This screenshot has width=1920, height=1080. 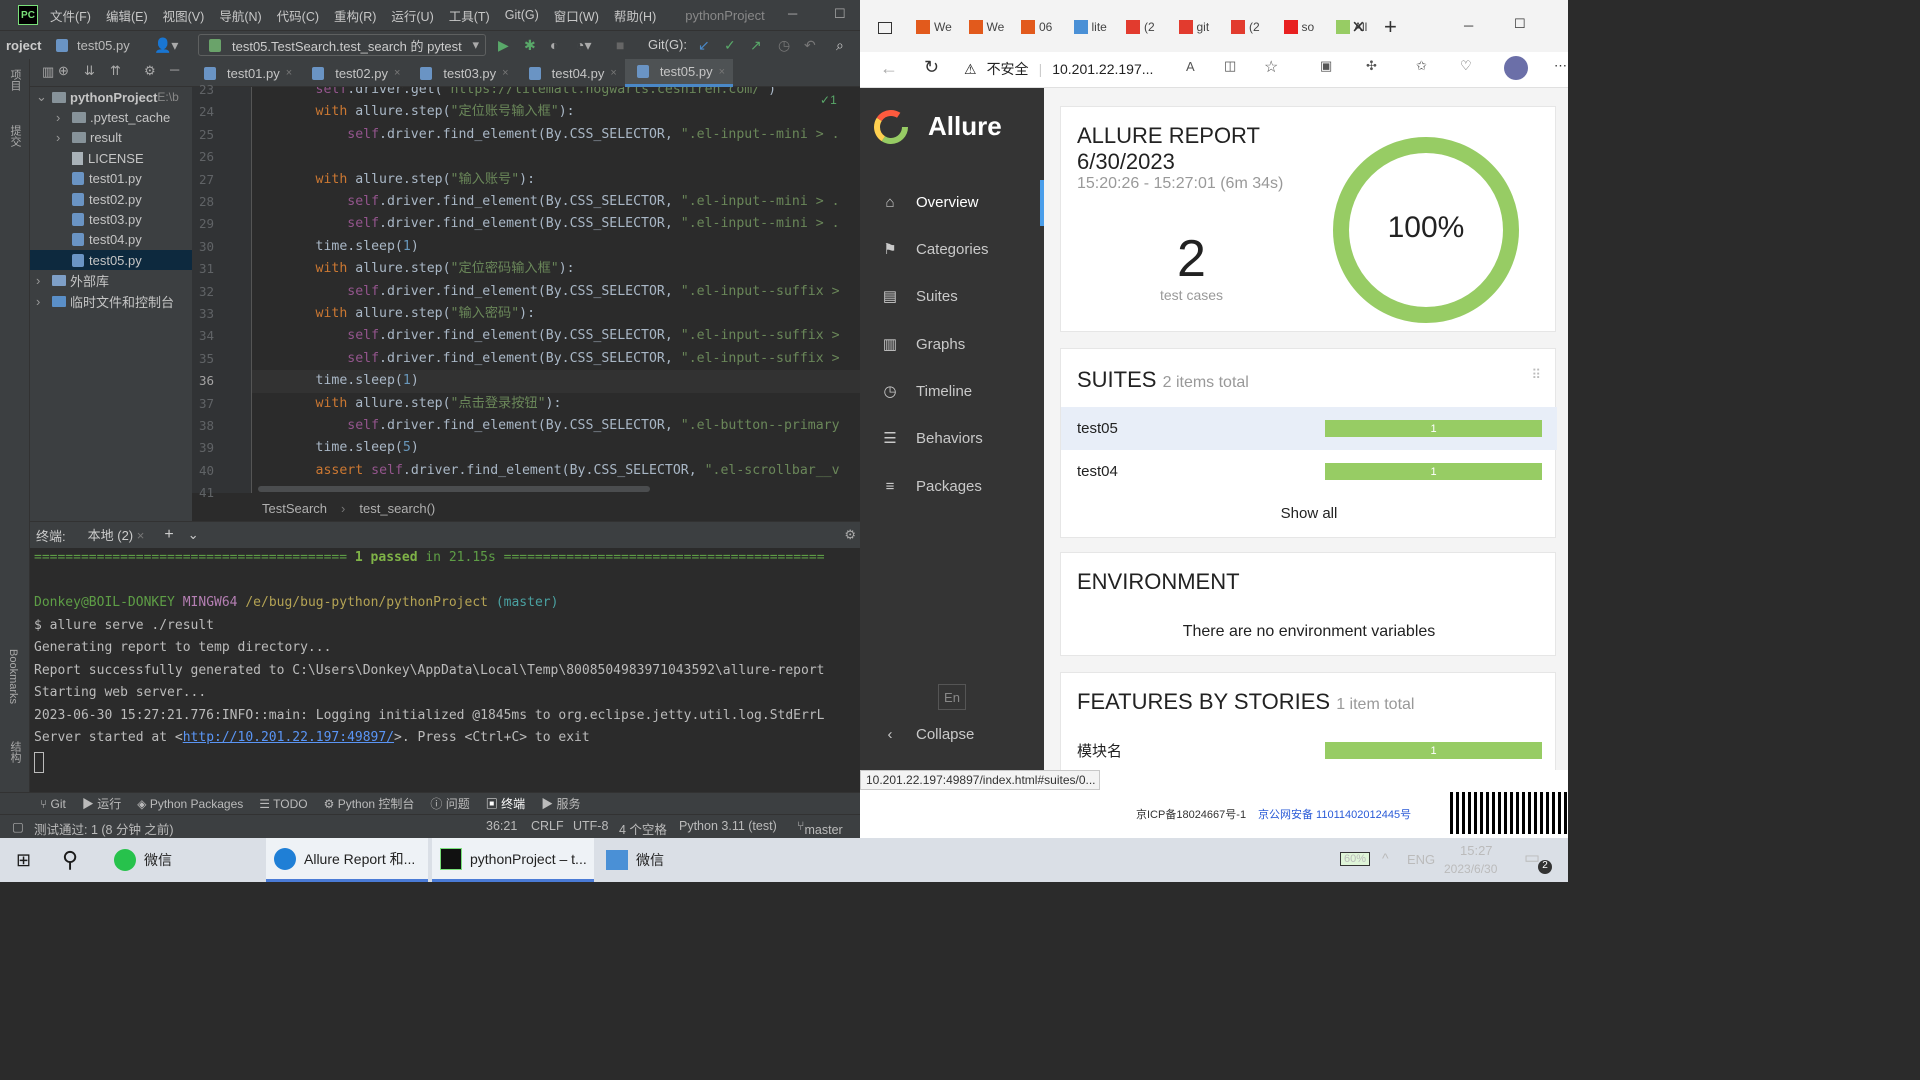 I want to click on menu-view: 视图(V), so click(x=184, y=15).